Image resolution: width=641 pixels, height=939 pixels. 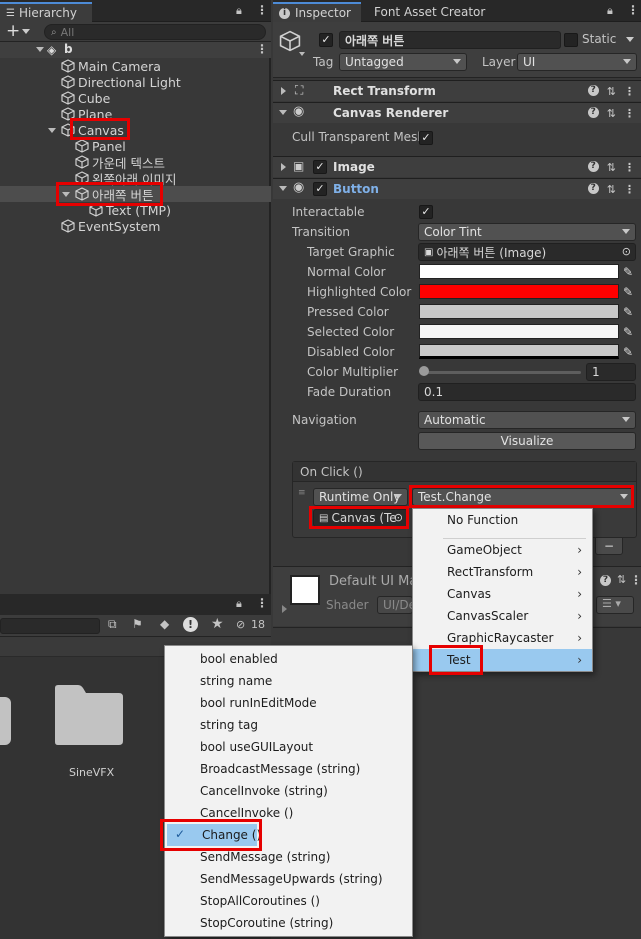 I want to click on image-enabled-checkbox: ✓, so click(x=320, y=167).